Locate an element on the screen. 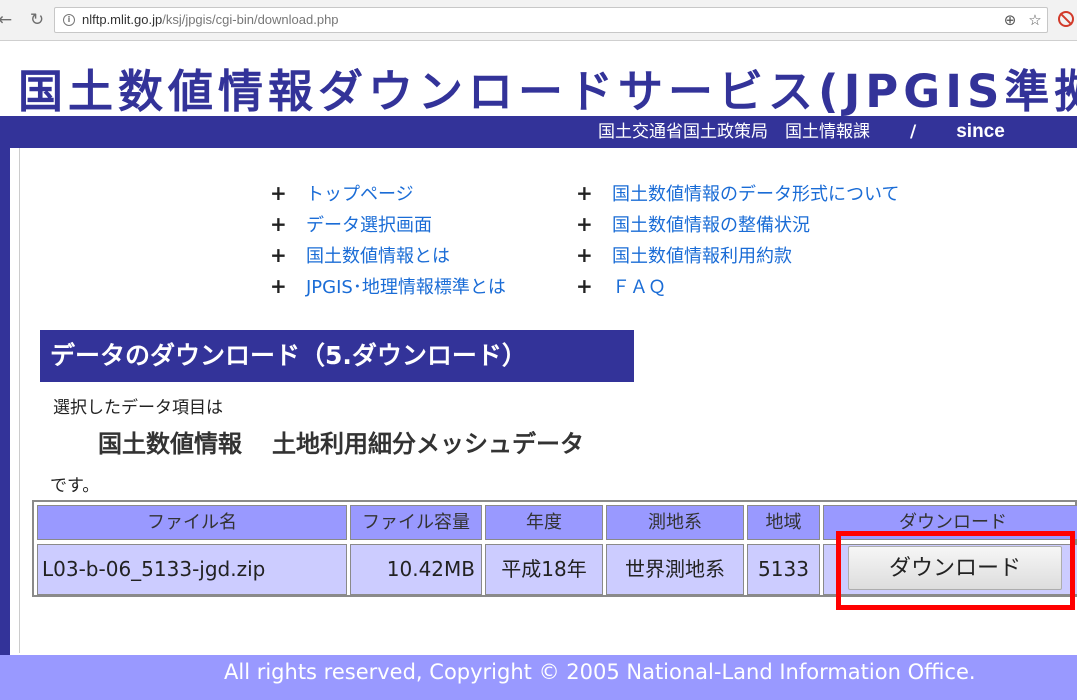  org-bar: 国土交通省国土政策局 国土情報課 / since is located at coordinates (538, 132).